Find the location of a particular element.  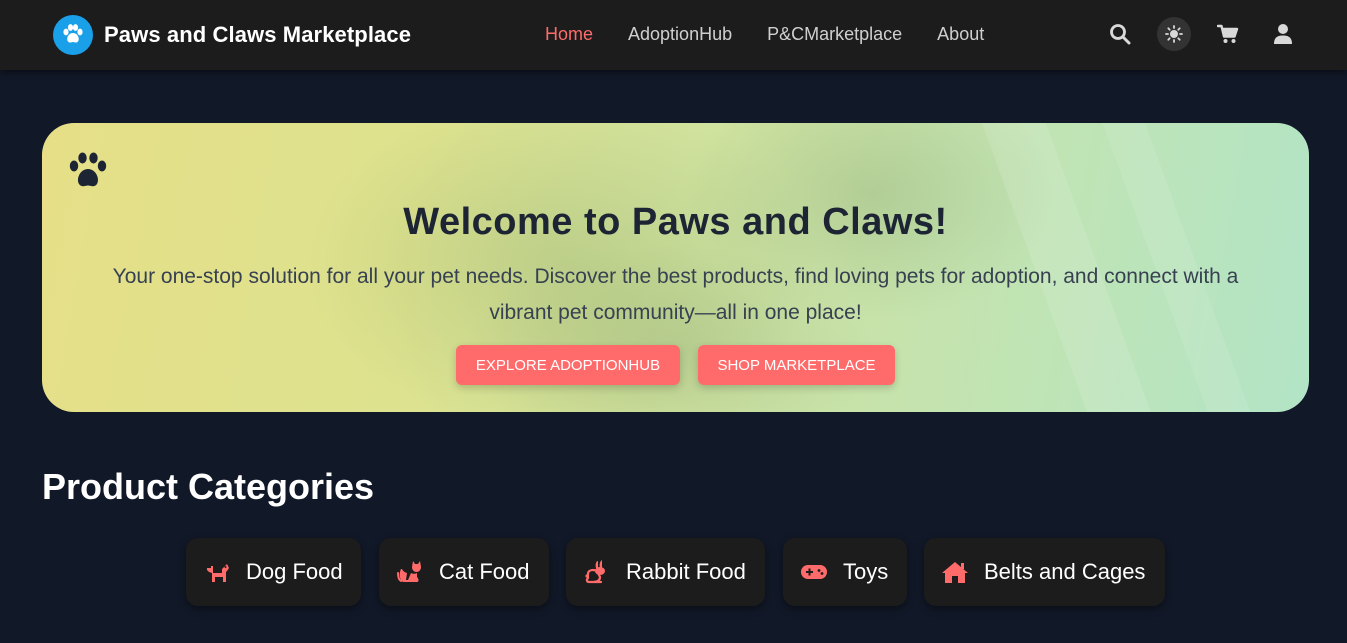

cart-icon is located at coordinates (1228, 34).